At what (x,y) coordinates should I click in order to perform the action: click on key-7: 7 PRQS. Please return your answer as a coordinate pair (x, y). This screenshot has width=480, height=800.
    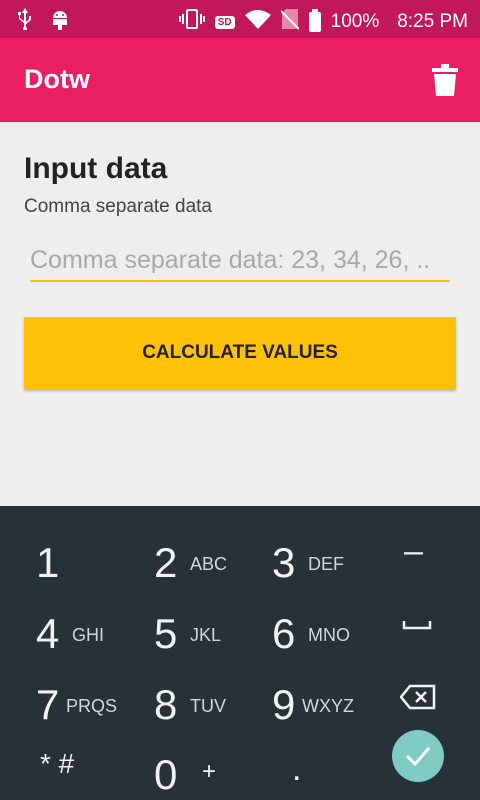
    Looking at the image, I should click on (59, 695).